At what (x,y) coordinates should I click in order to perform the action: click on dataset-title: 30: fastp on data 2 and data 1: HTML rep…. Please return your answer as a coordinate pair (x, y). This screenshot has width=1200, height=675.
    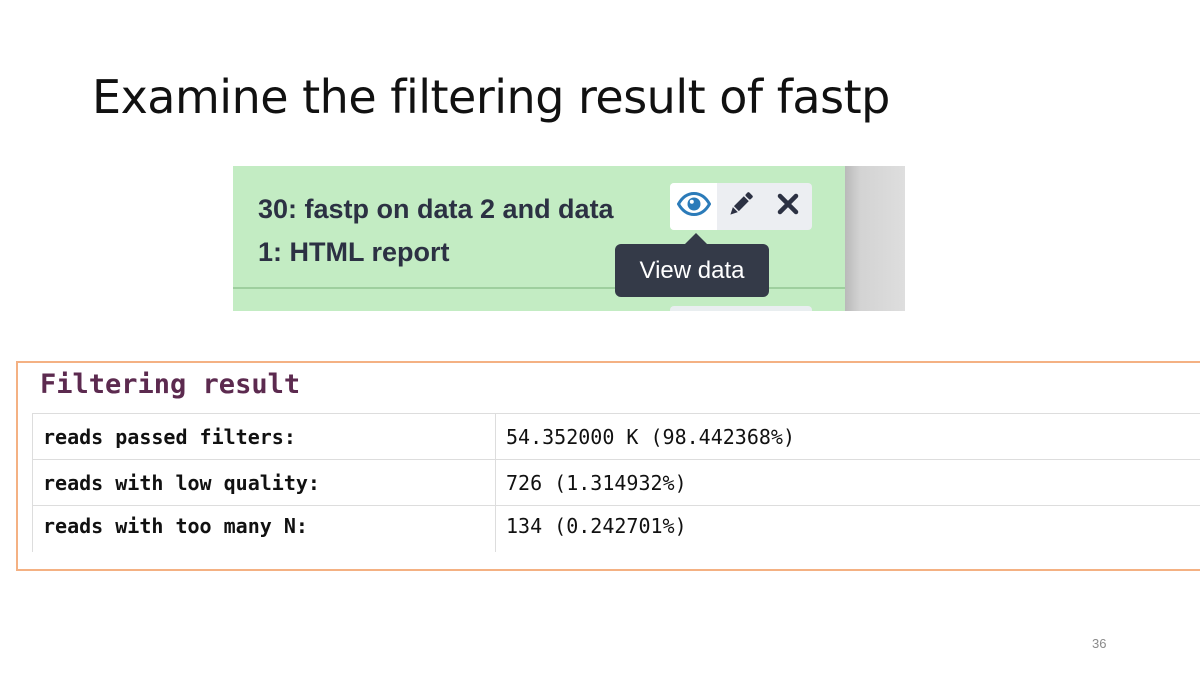
    Looking at the image, I should click on (448, 231).